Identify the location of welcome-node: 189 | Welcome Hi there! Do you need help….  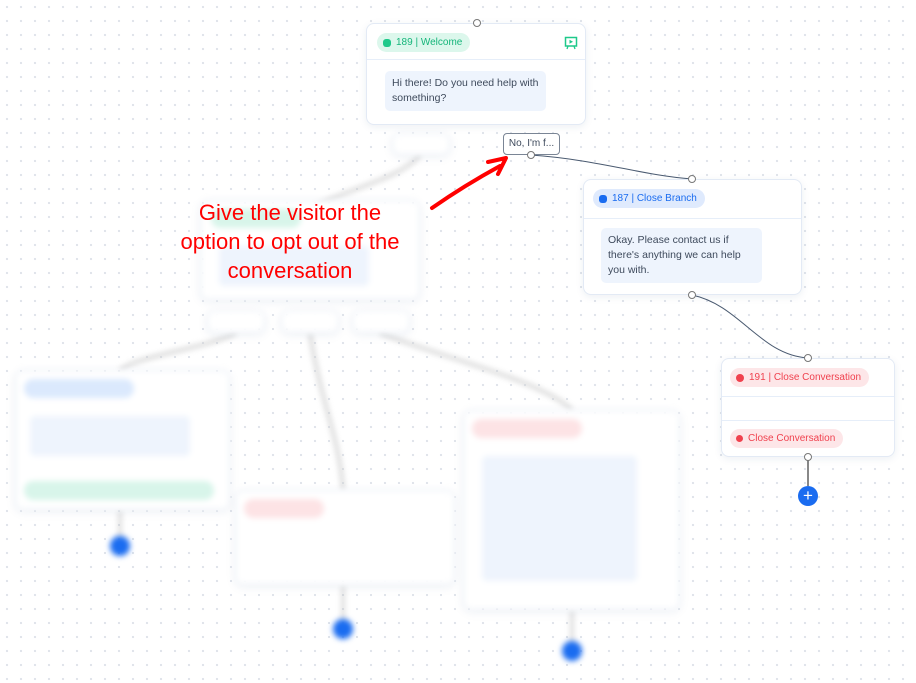
(476, 74).